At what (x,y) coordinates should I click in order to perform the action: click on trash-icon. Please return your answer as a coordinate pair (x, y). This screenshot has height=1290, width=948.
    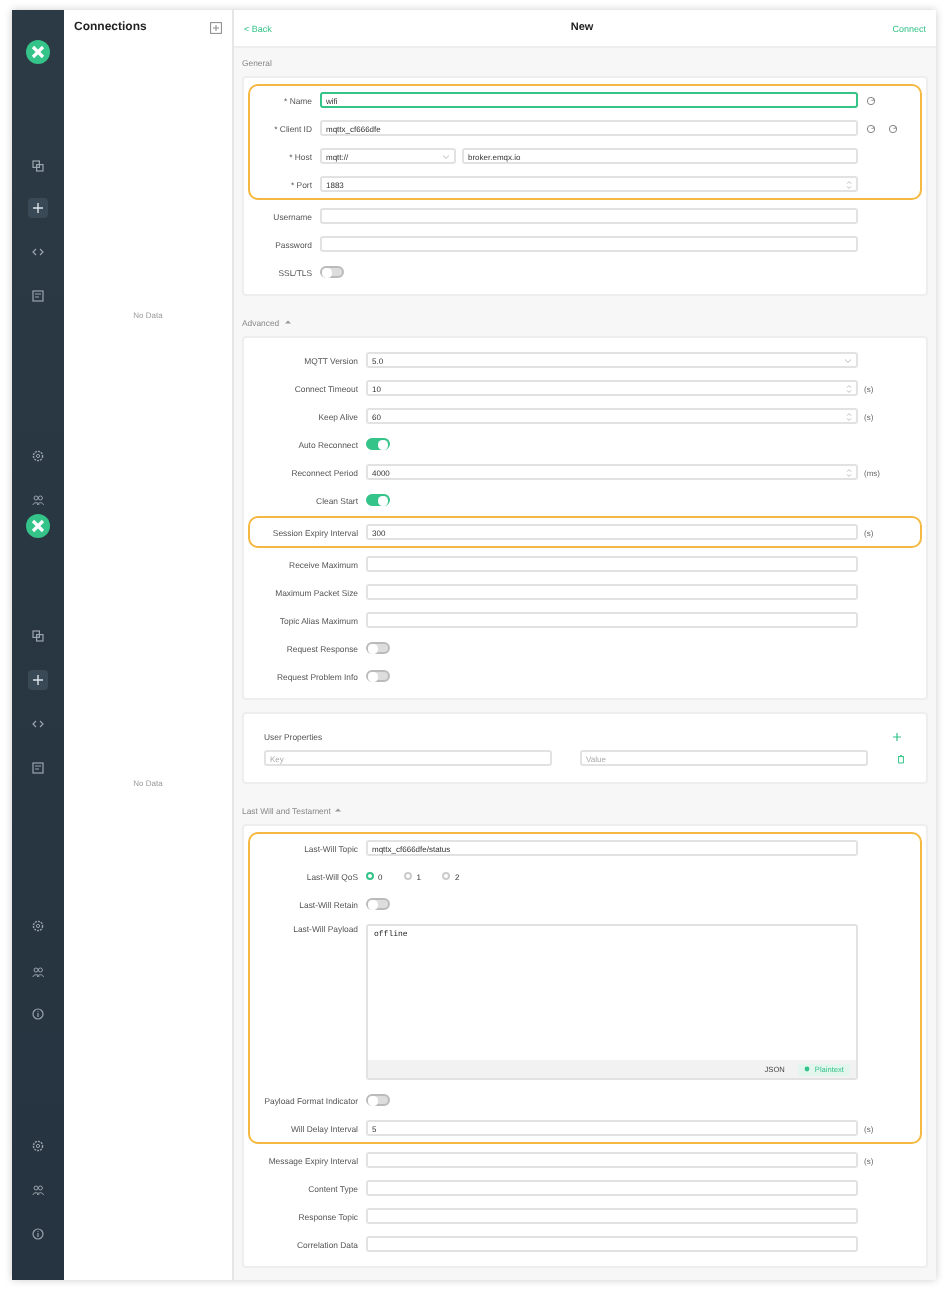
    Looking at the image, I should click on (901, 758).